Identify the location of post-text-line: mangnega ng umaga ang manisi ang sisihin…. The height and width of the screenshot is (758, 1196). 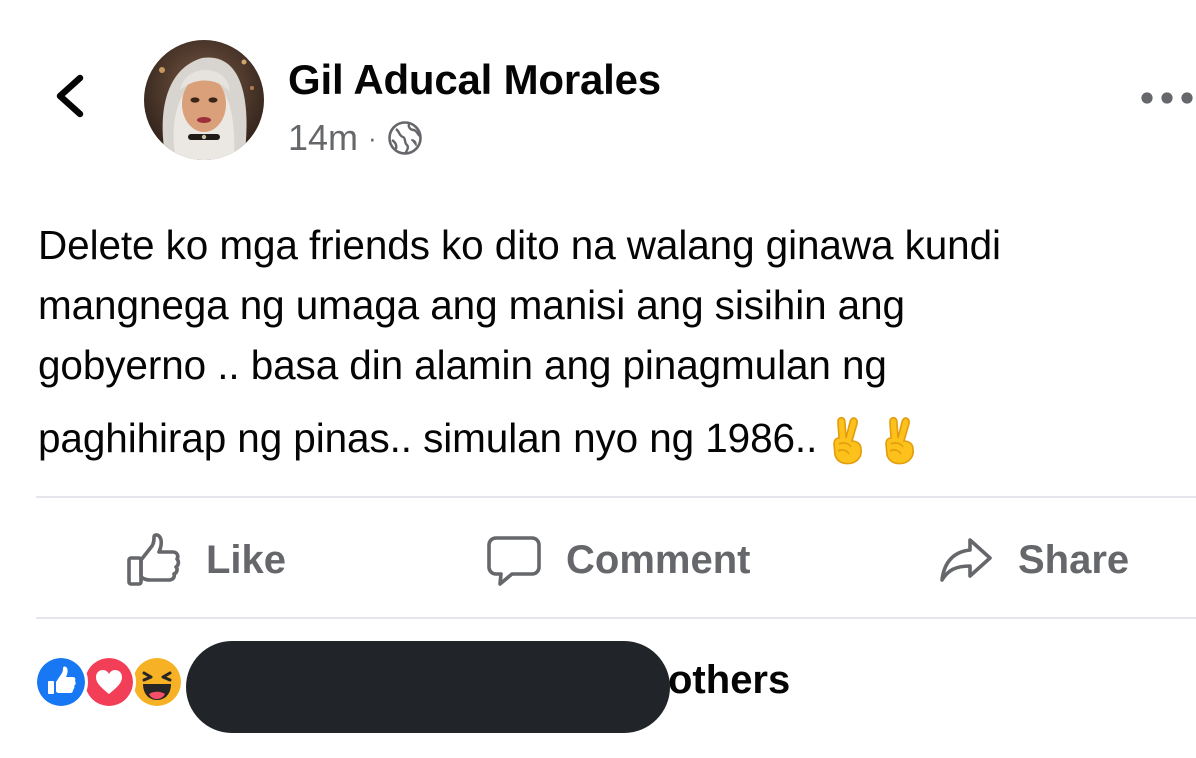
(471, 305).